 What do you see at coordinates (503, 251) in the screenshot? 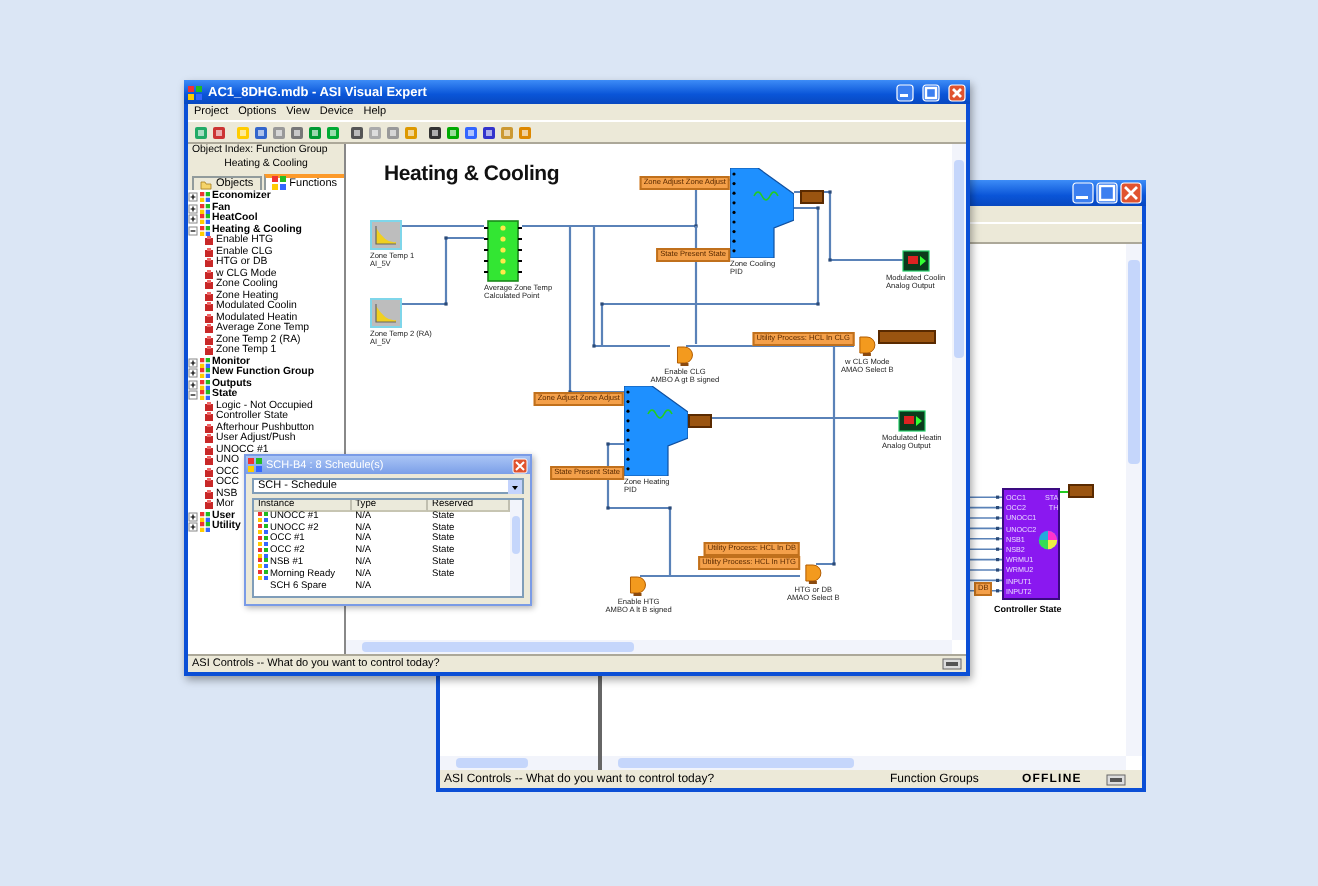
I see `calculation-block` at bounding box center [503, 251].